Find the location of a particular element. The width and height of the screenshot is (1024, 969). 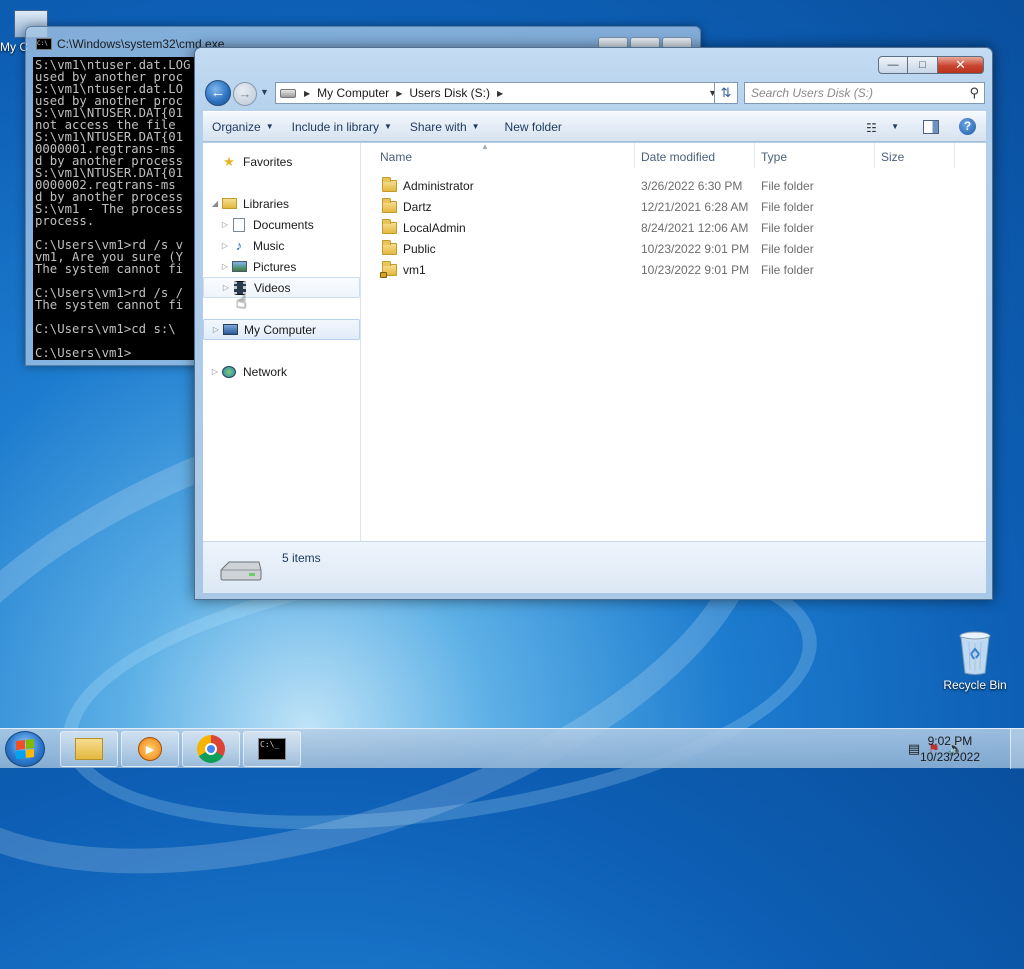

file-row: Public 10/23/2022 9:01 PM File folder is located at coordinates (662, 248).